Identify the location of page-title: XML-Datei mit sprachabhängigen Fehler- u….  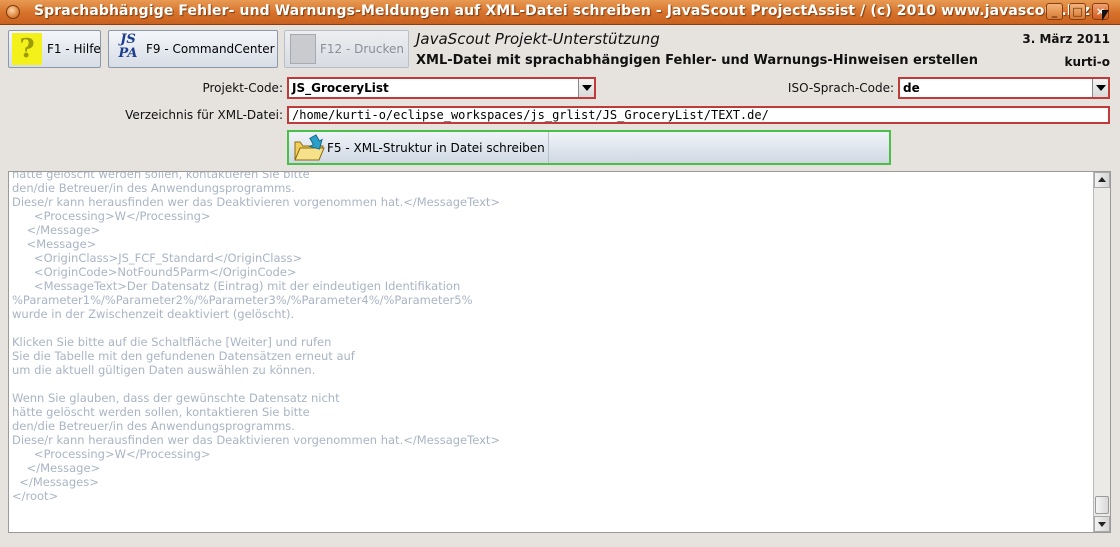
(697, 60).